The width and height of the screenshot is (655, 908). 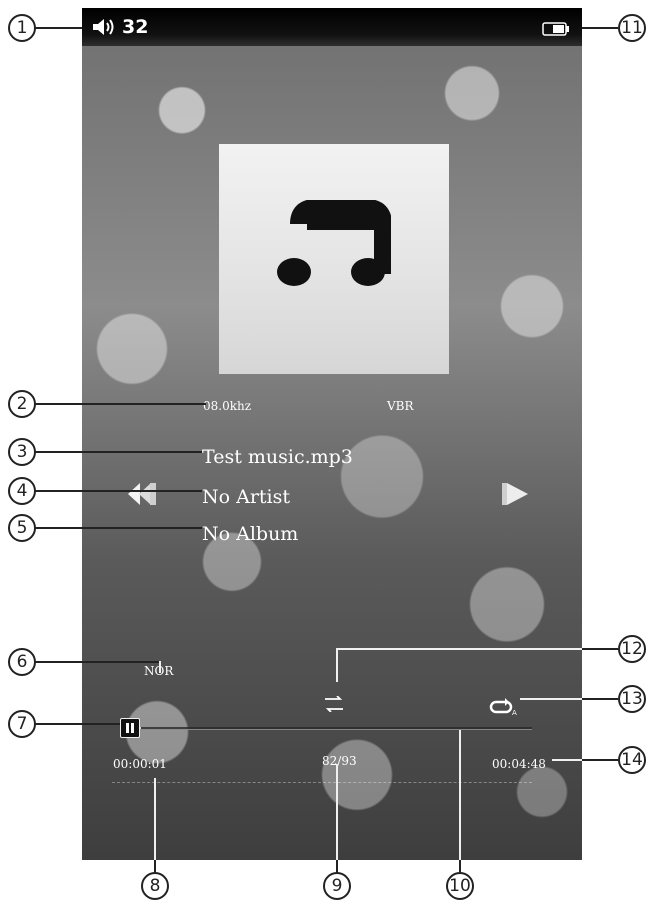 I want to click on callout-9: 9, so click(x=337, y=886).